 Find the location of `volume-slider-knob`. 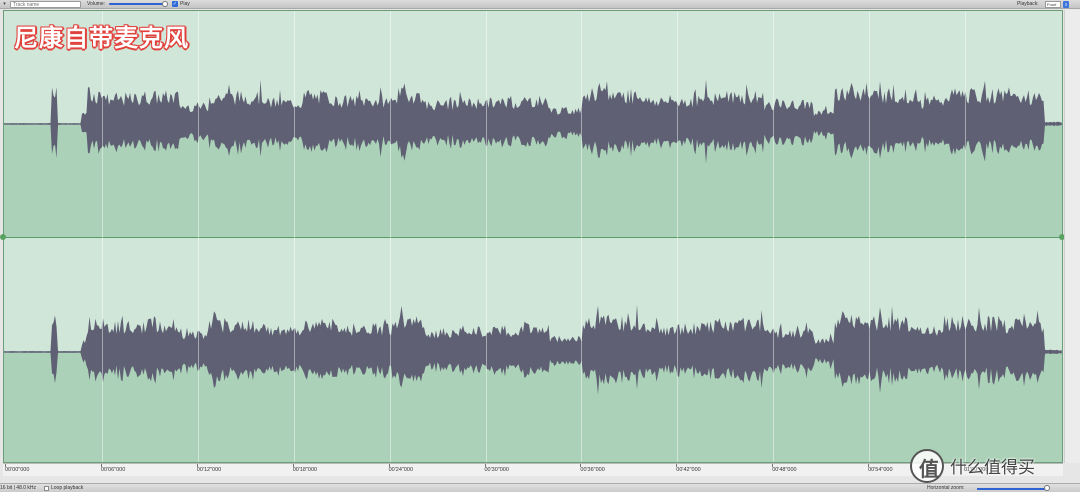

volume-slider-knob is located at coordinates (165, 4).